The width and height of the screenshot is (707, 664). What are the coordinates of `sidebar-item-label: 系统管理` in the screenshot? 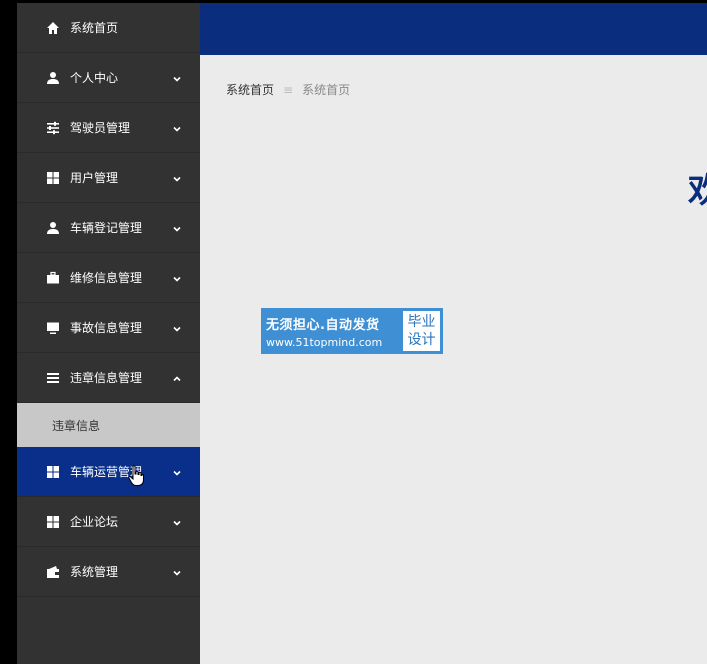 It's located at (94, 572).